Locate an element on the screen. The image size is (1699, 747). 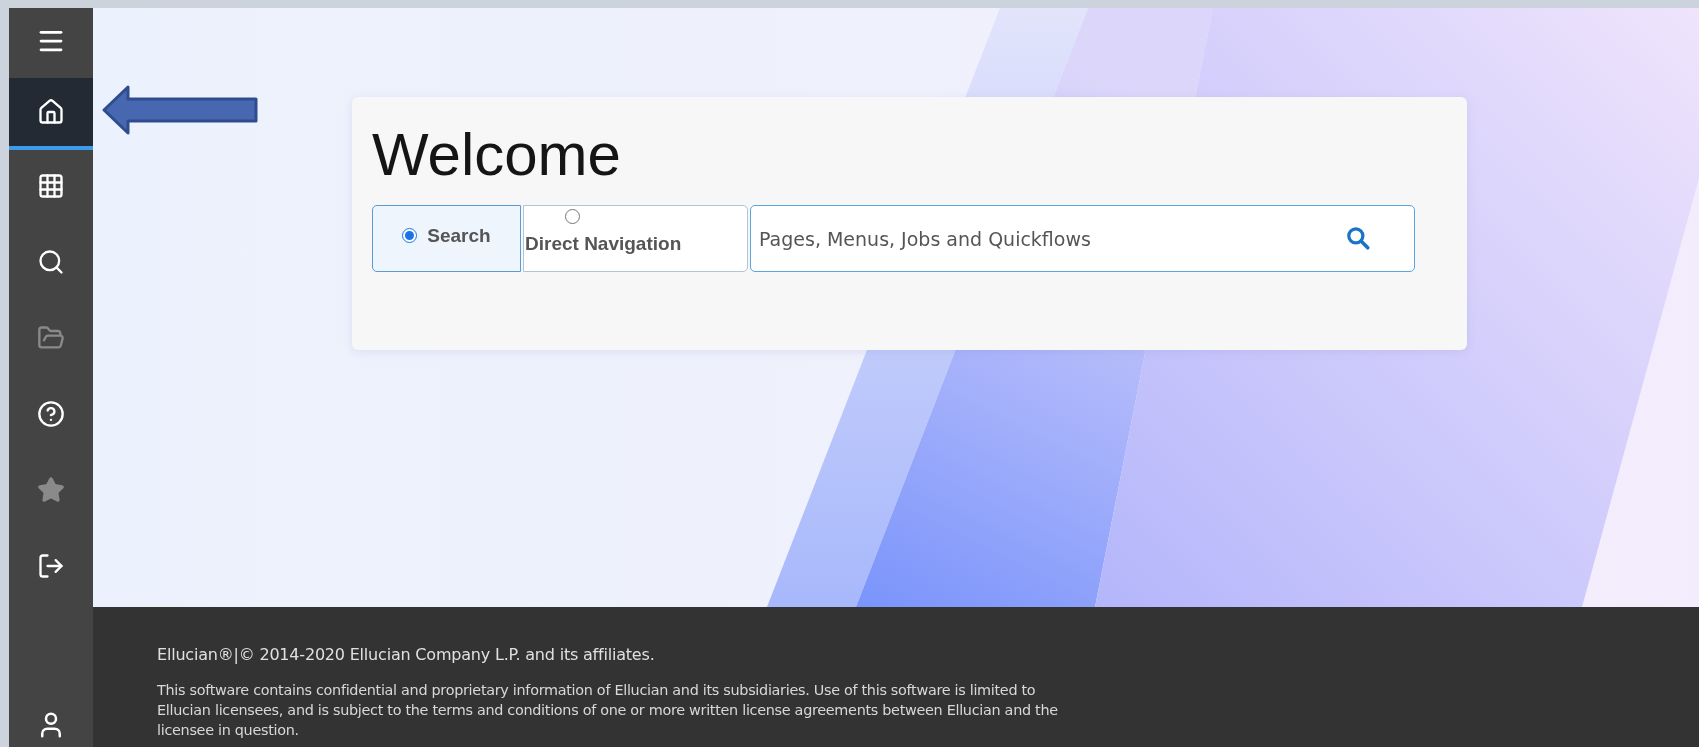
home-icon is located at coordinates (51, 114).